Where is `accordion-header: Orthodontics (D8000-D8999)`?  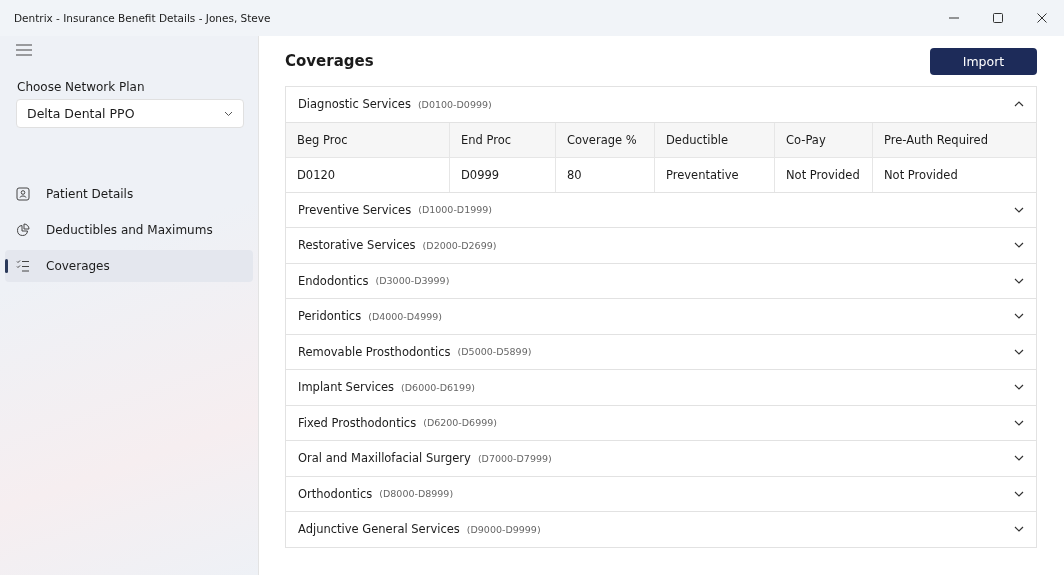 accordion-header: Orthodontics (D8000-D8999) is located at coordinates (661, 493).